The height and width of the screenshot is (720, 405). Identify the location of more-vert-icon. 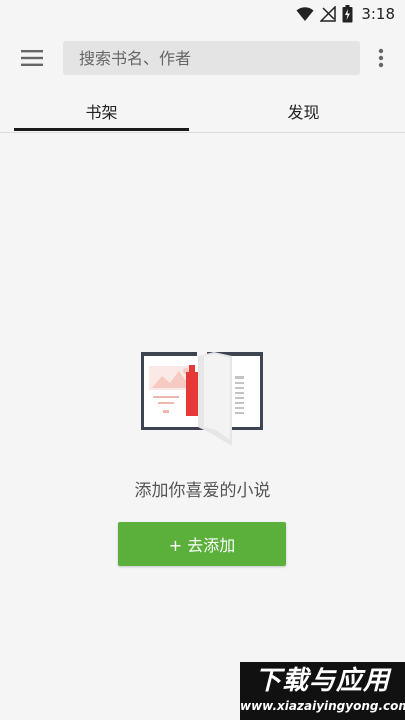
(381, 58).